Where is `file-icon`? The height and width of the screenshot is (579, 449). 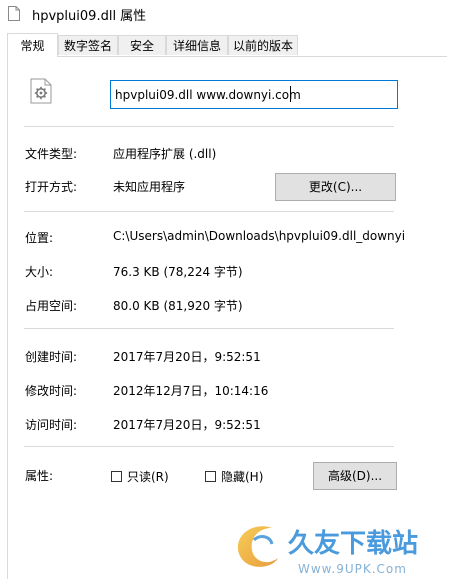
file-icon is located at coordinates (14, 13).